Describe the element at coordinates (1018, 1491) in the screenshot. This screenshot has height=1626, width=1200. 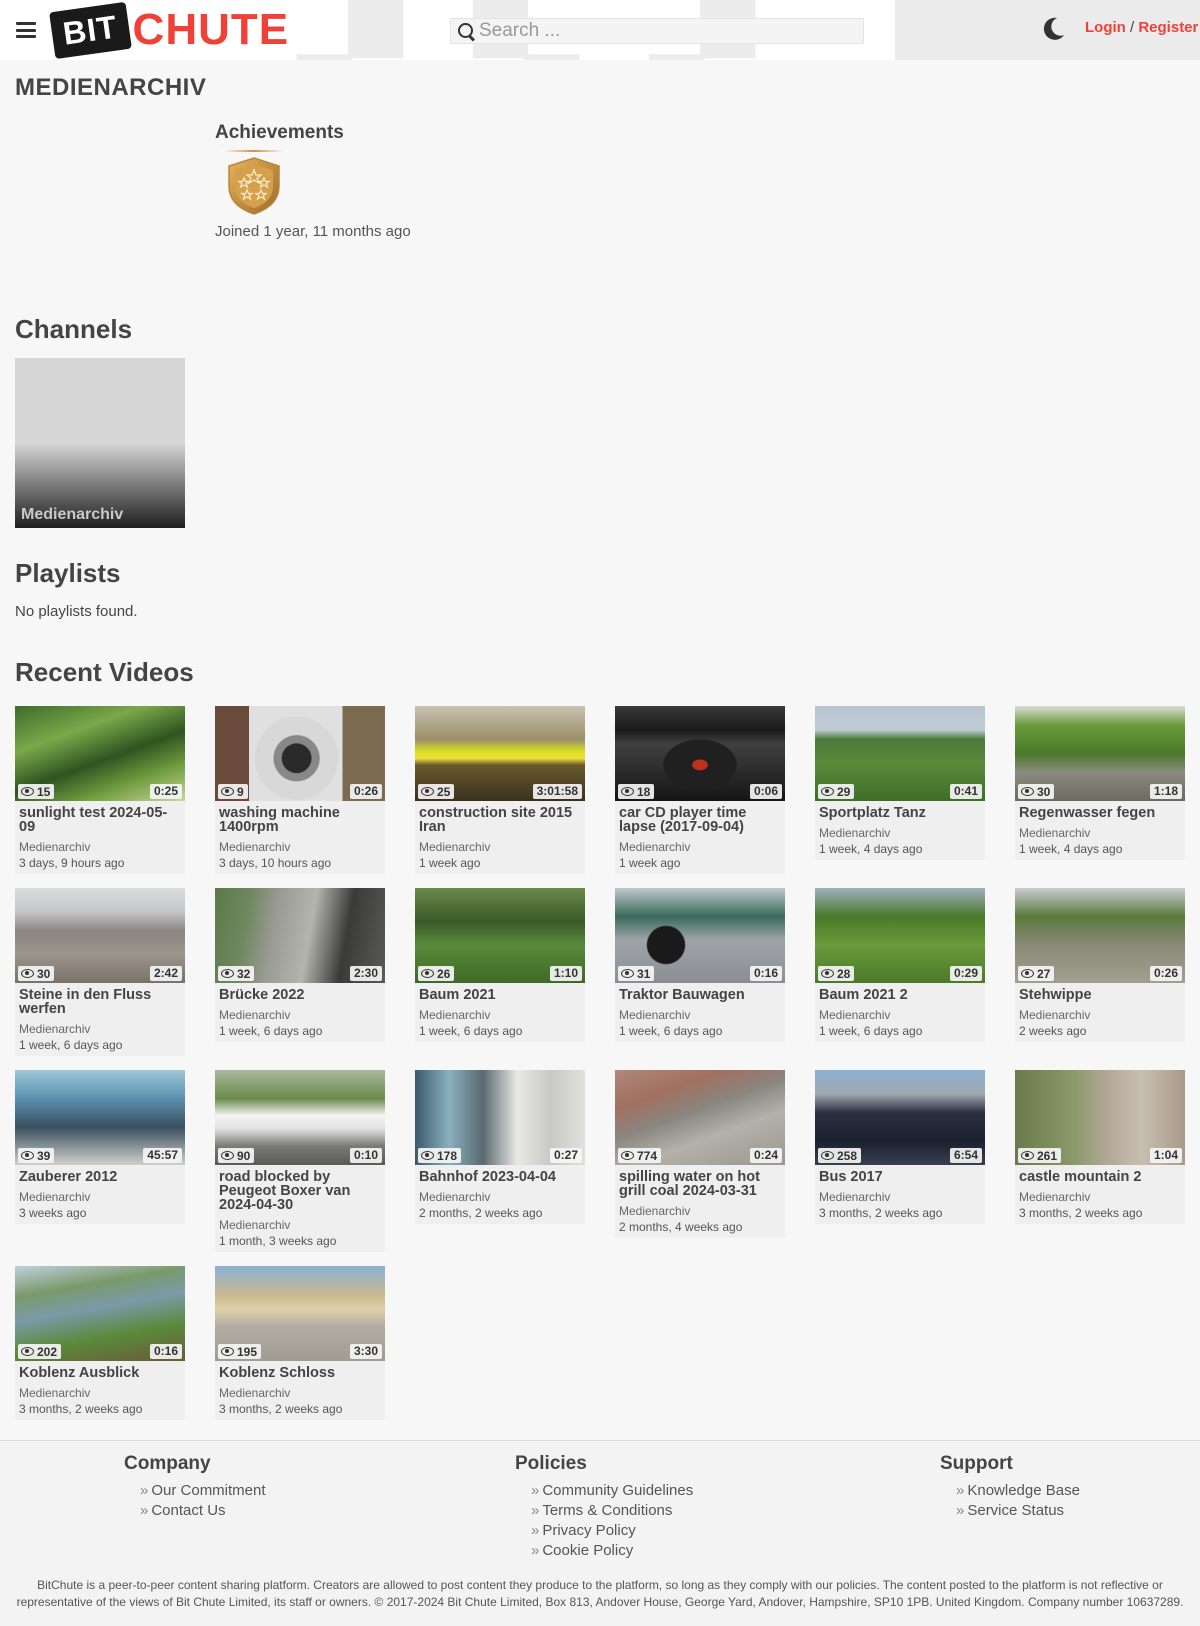
I see `footer-link-knowledge-base: Knowledge Base` at that location.